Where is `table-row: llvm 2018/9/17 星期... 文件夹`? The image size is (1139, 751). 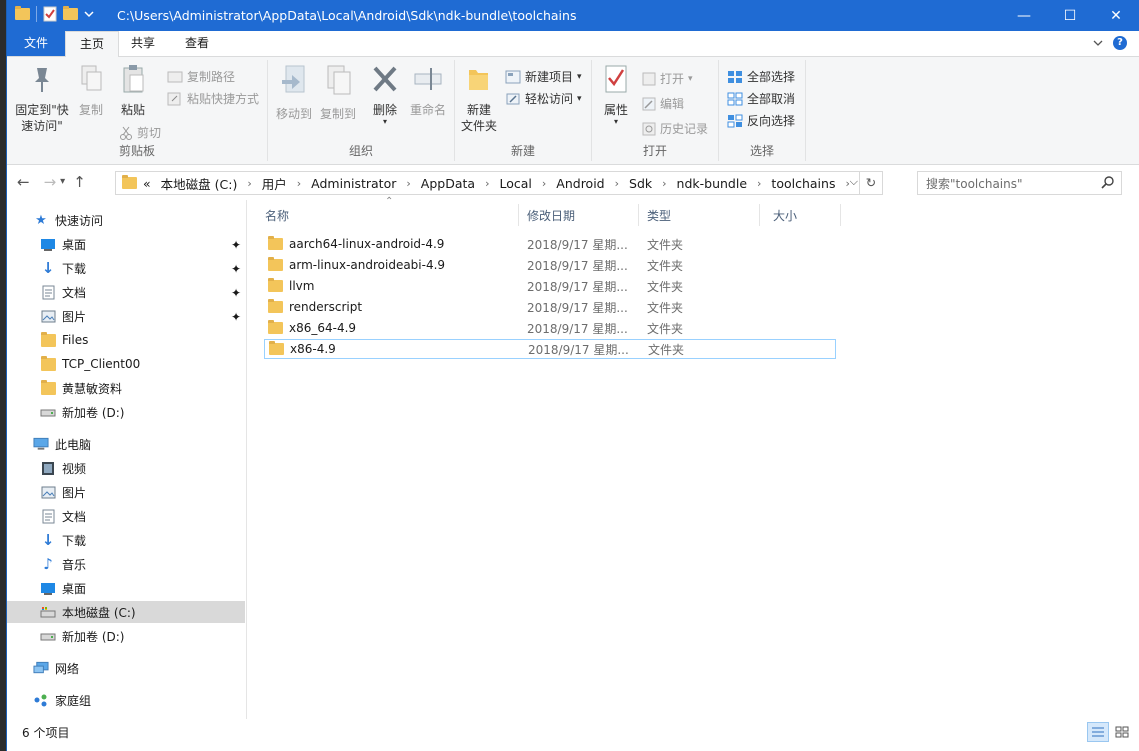 table-row: llvm 2018/9/17 星期... 文件夹 is located at coordinates (550, 286).